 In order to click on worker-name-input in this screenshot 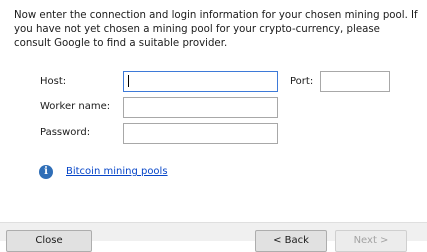, I will do `click(200, 107)`.